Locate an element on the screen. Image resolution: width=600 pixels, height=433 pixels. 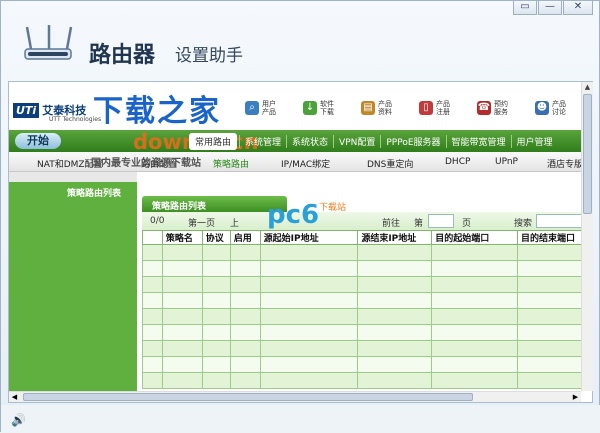
tool-label: 产品 注册 is located at coordinates (443, 108).